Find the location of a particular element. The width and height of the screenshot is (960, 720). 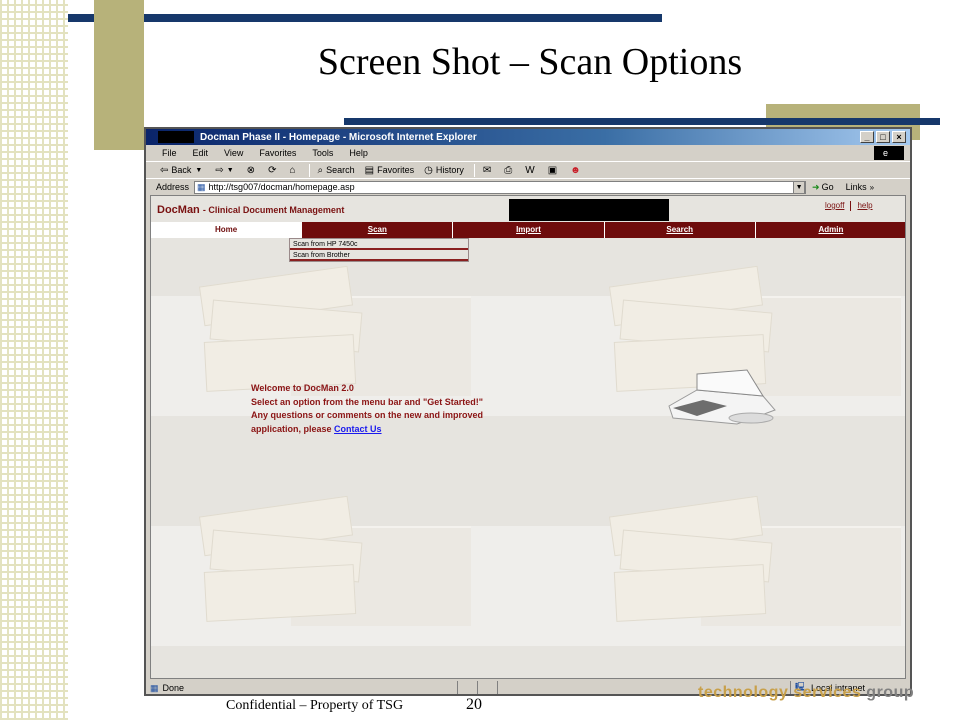

edit-button: W is located at coordinates (531, 170).